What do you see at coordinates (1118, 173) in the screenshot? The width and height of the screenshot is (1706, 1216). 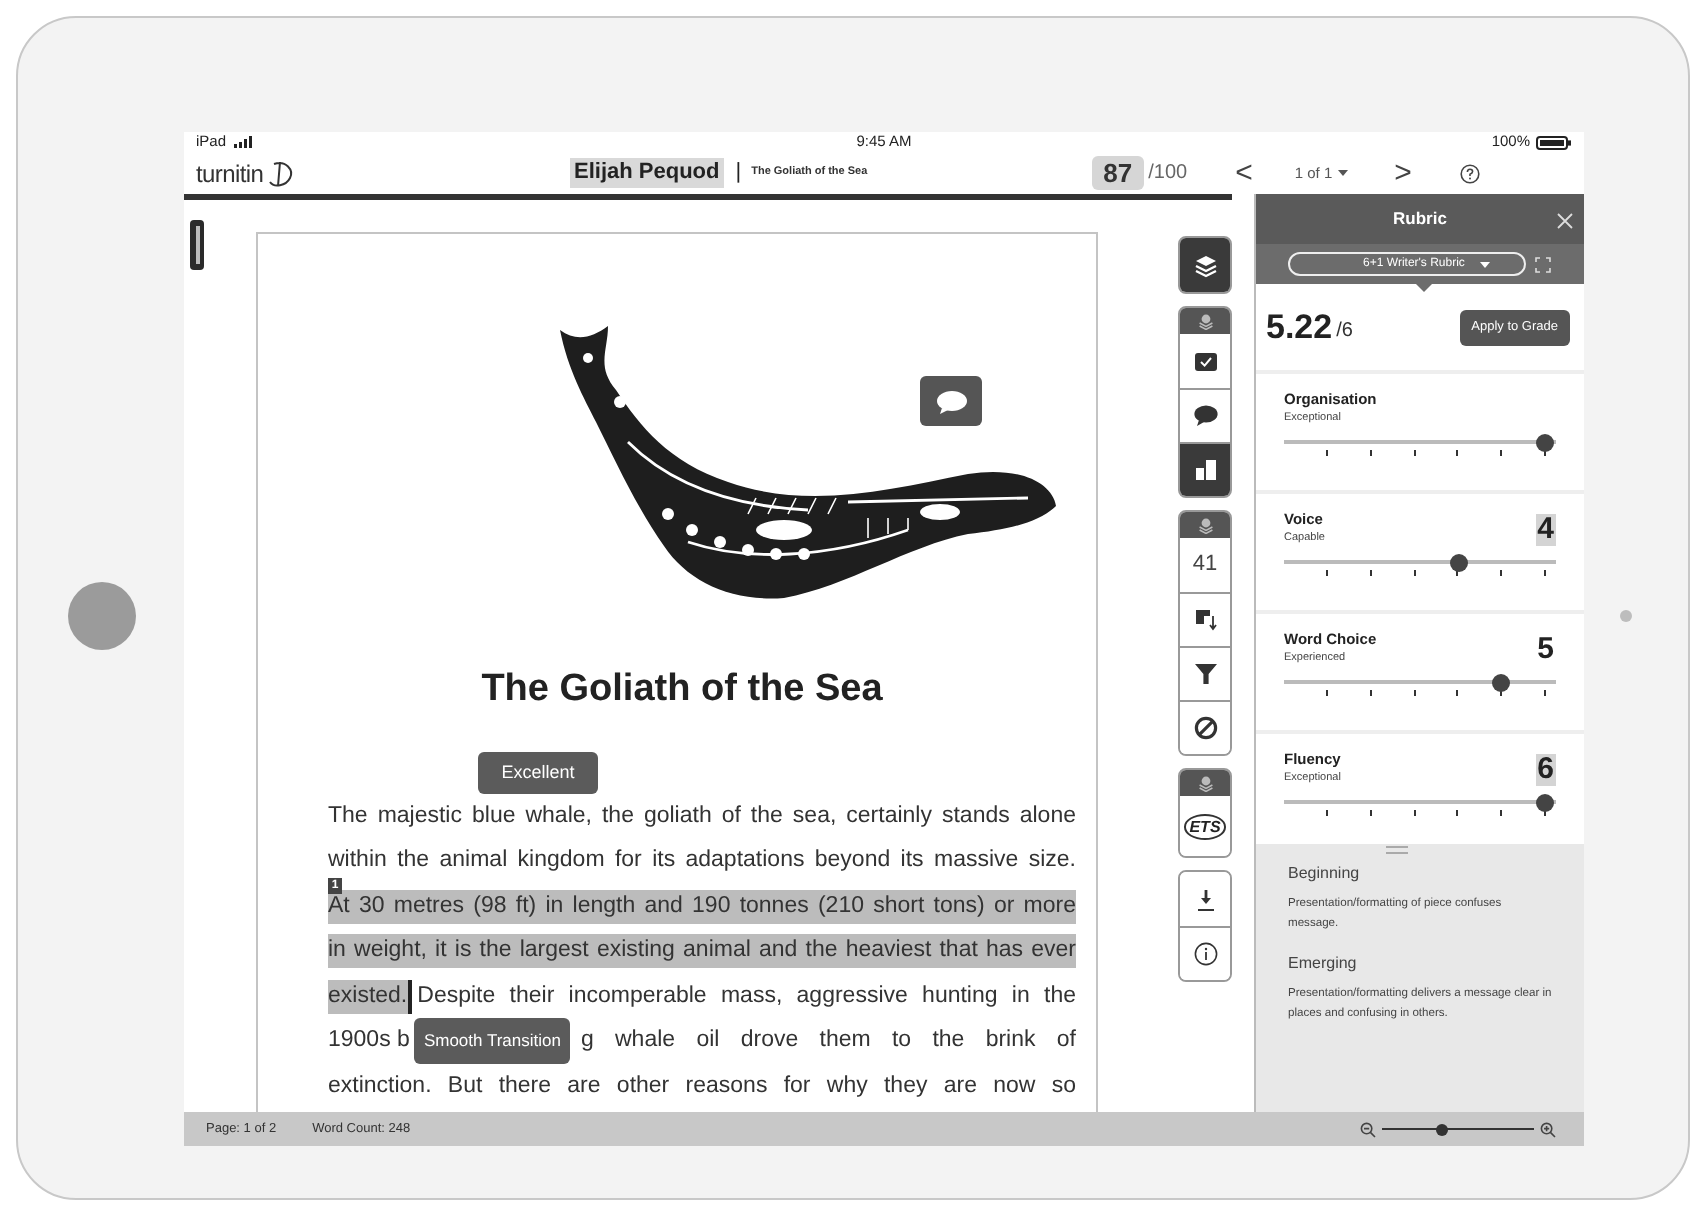 I see `score-value: 87` at bounding box center [1118, 173].